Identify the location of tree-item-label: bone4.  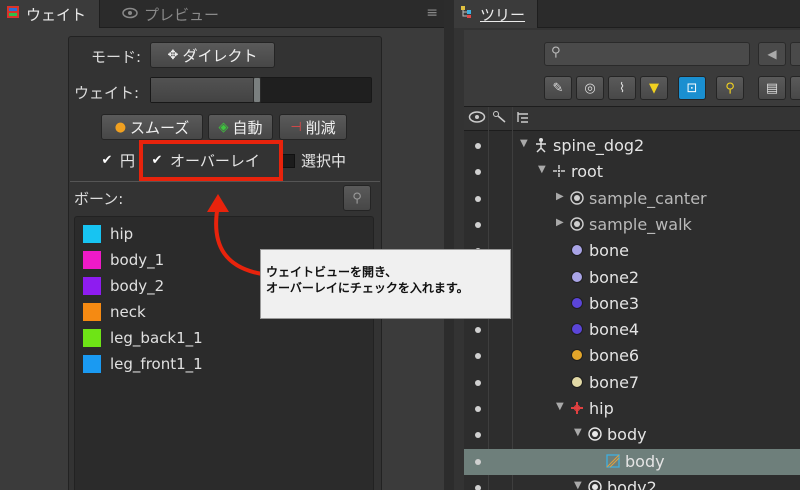
(614, 330).